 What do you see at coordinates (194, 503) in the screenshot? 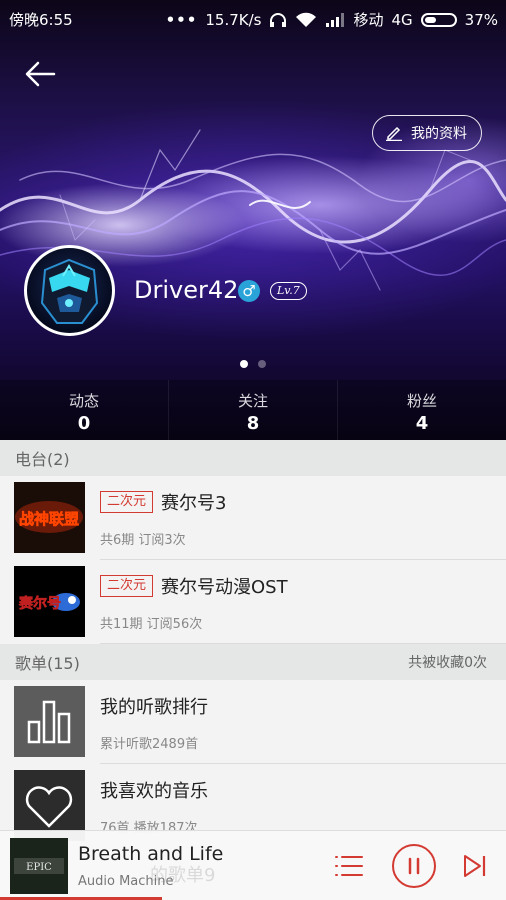
I see `radio-title: 赛尔号3` at bounding box center [194, 503].